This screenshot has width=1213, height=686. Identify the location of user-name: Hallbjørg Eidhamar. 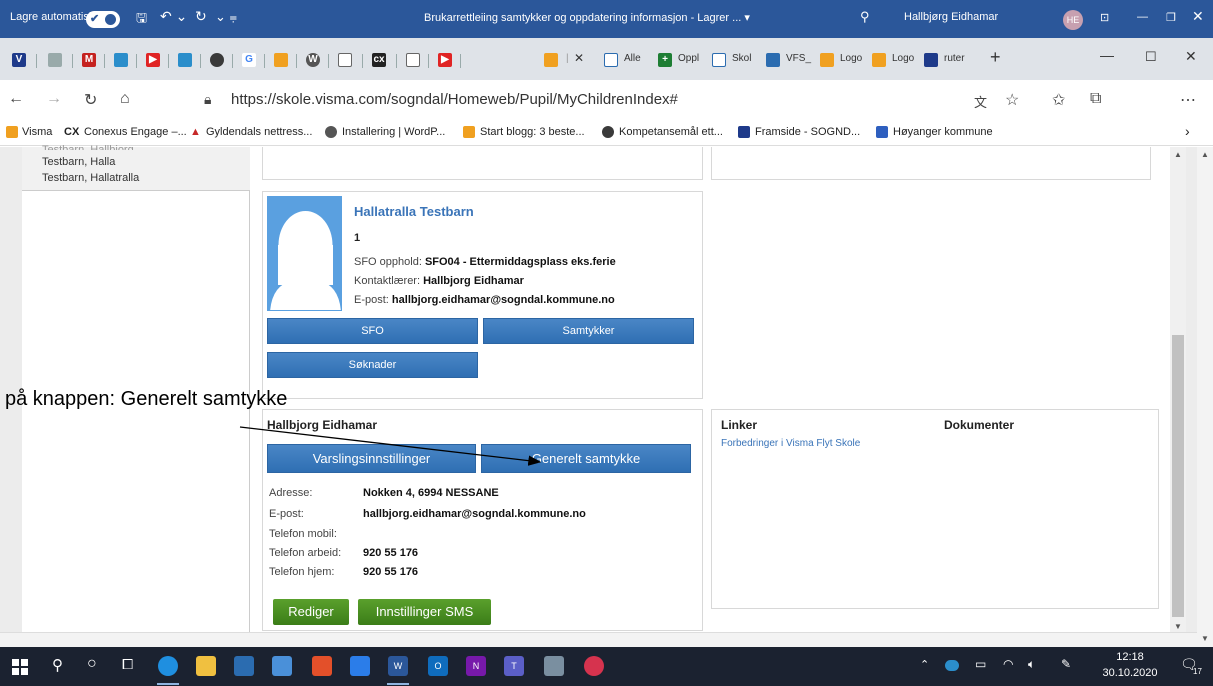
(951, 17).